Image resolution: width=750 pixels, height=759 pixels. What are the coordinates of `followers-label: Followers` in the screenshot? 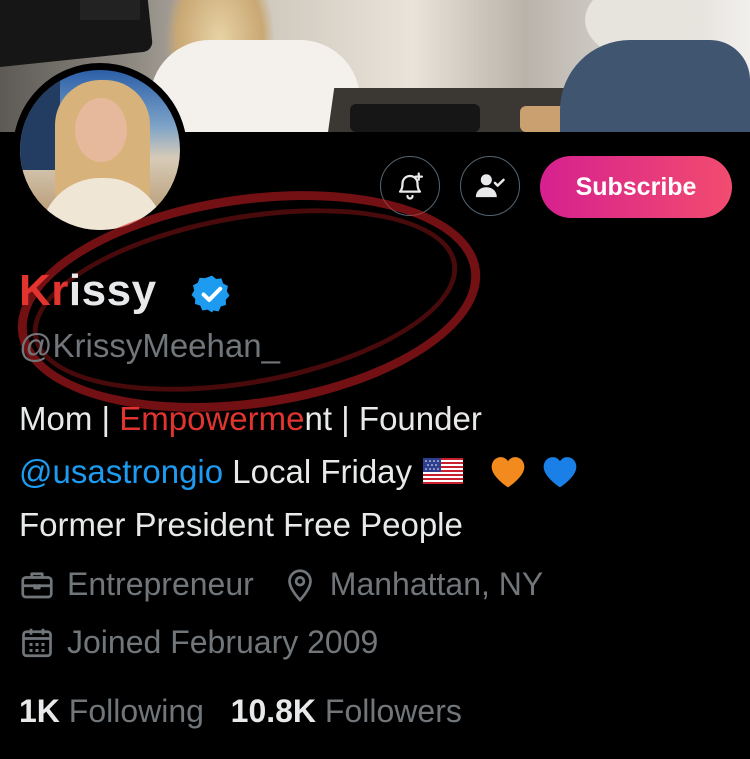 It's located at (393, 711).